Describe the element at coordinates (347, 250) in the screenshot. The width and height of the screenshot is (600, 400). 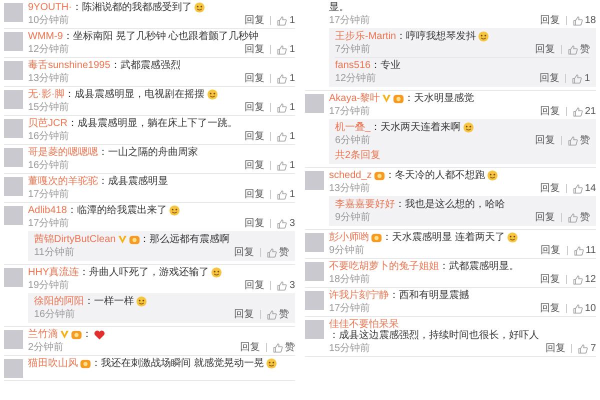
I see `timestamp: 9分钟前` at that location.